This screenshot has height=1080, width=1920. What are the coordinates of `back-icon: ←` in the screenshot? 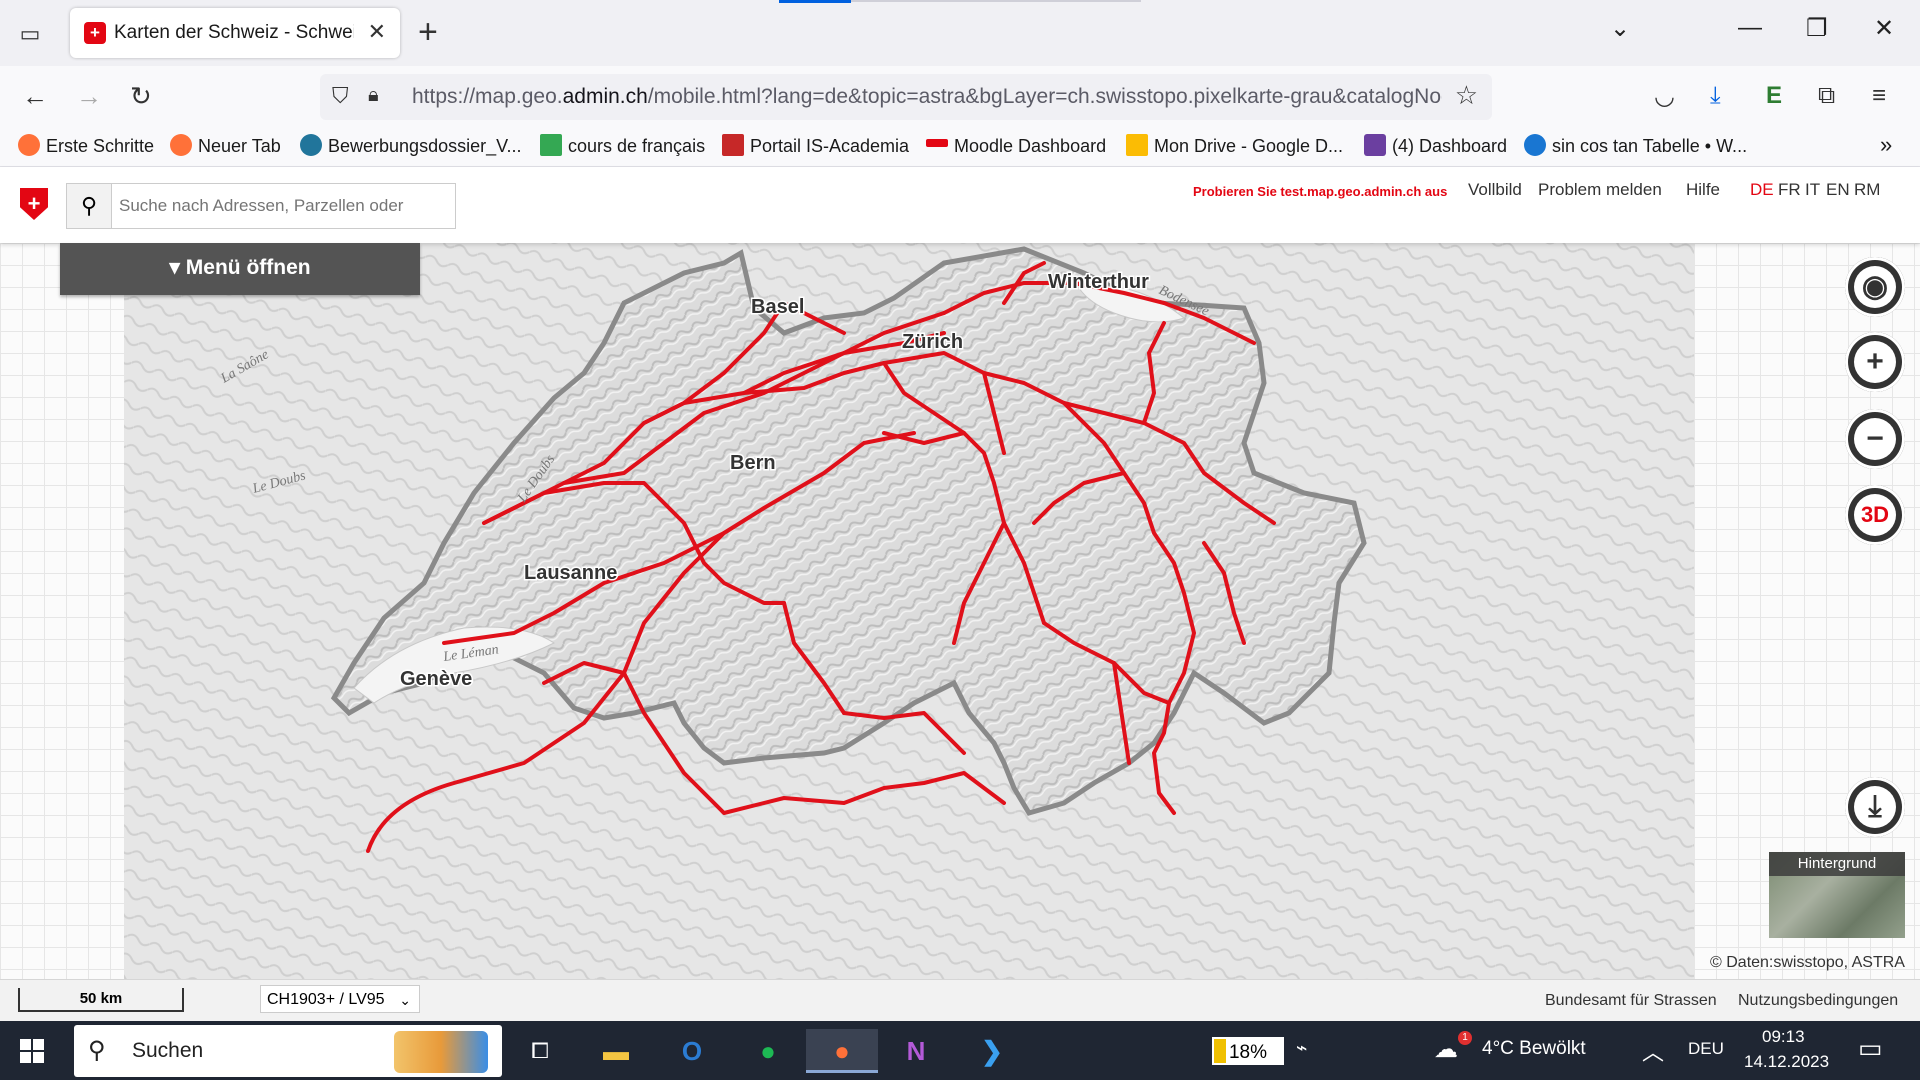 It's located at (35, 96).